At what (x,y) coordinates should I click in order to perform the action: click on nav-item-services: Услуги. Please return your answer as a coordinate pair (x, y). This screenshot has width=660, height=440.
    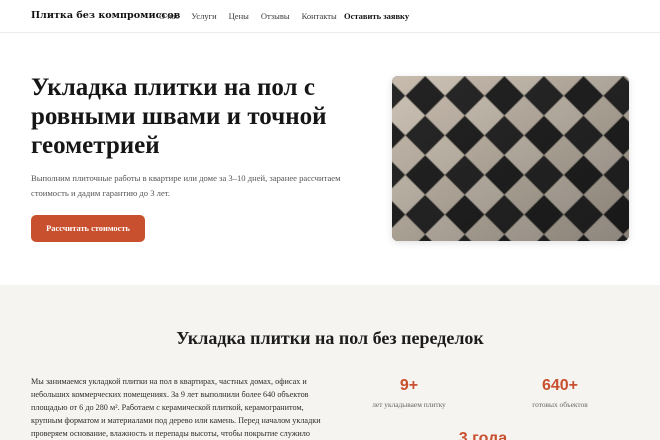
    Looking at the image, I should click on (203, 16).